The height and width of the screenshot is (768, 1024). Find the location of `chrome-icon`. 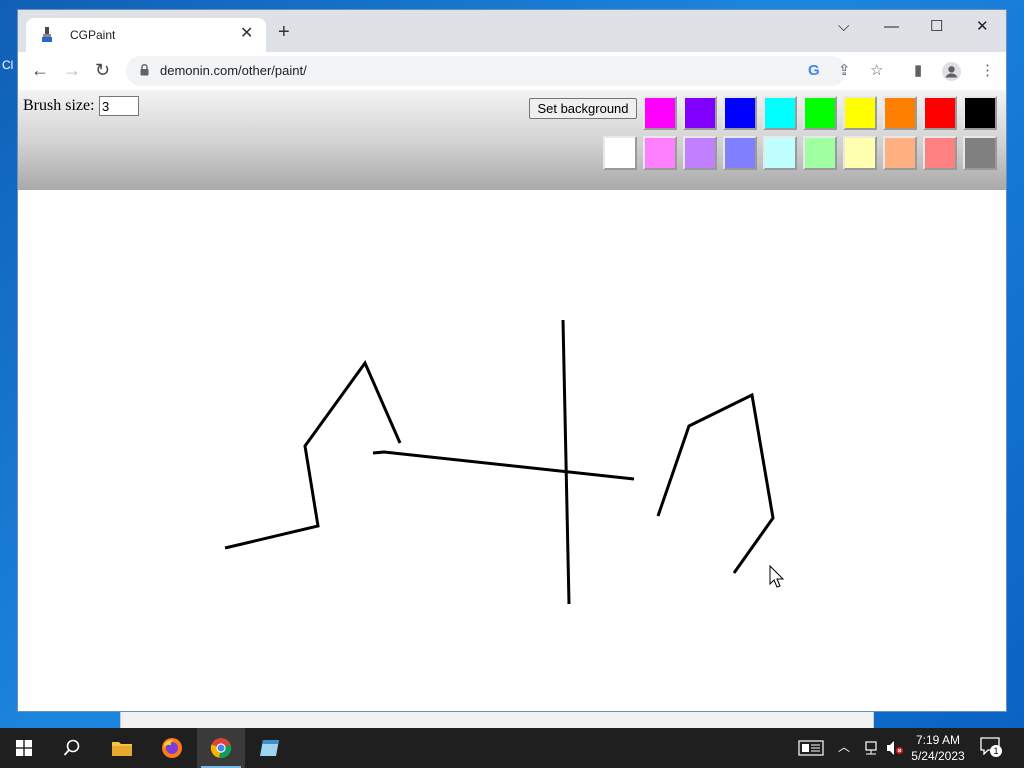

chrome-icon is located at coordinates (221, 748).